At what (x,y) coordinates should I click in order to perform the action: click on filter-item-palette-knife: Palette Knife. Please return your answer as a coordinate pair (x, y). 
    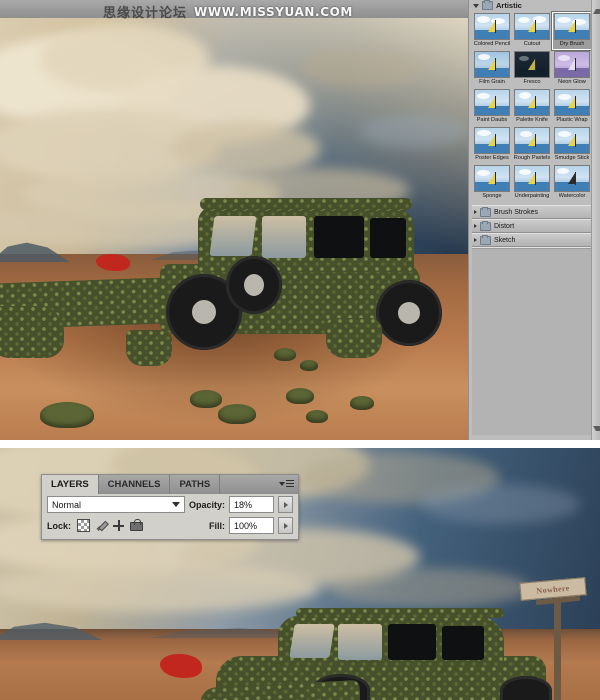
    Looking at the image, I should click on (532, 107).